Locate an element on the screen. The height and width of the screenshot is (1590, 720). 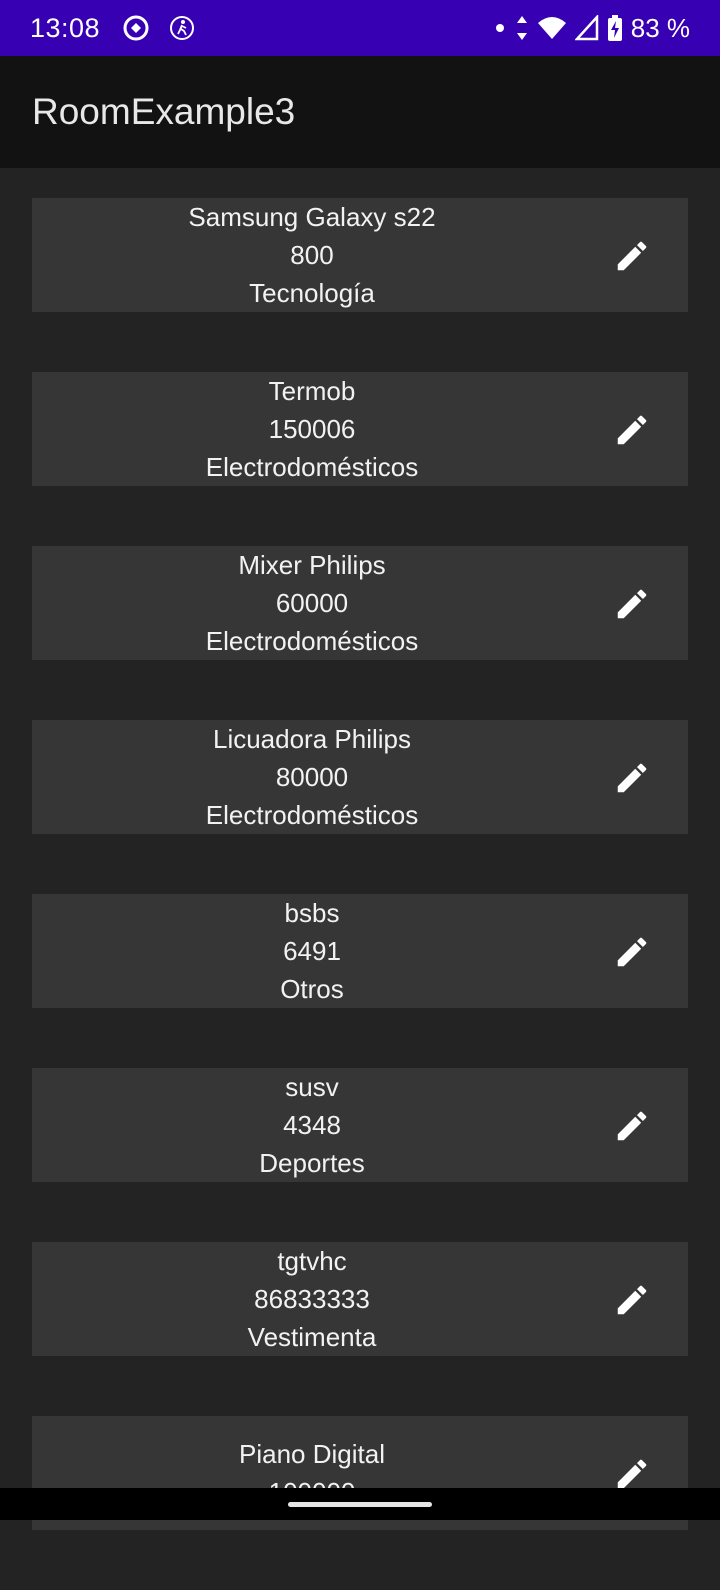
product-category: Tecnología is located at coordinates (312, 293).